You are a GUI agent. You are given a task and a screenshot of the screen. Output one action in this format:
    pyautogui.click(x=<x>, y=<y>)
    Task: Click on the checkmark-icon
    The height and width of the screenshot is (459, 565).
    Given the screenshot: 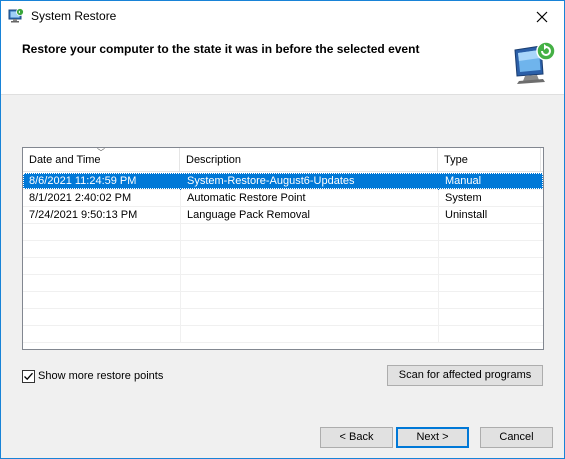 What is the action you would take?
    pyautogui.click(x=28, y=376)
    